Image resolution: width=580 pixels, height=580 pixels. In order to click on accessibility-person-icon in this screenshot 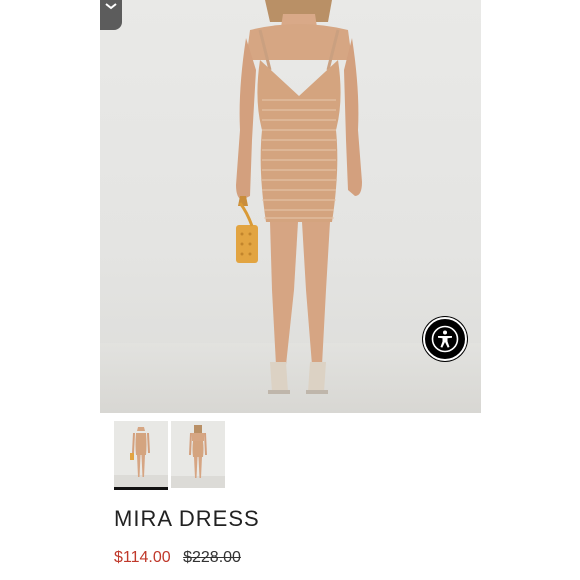, I will do `click(445, 339)`.